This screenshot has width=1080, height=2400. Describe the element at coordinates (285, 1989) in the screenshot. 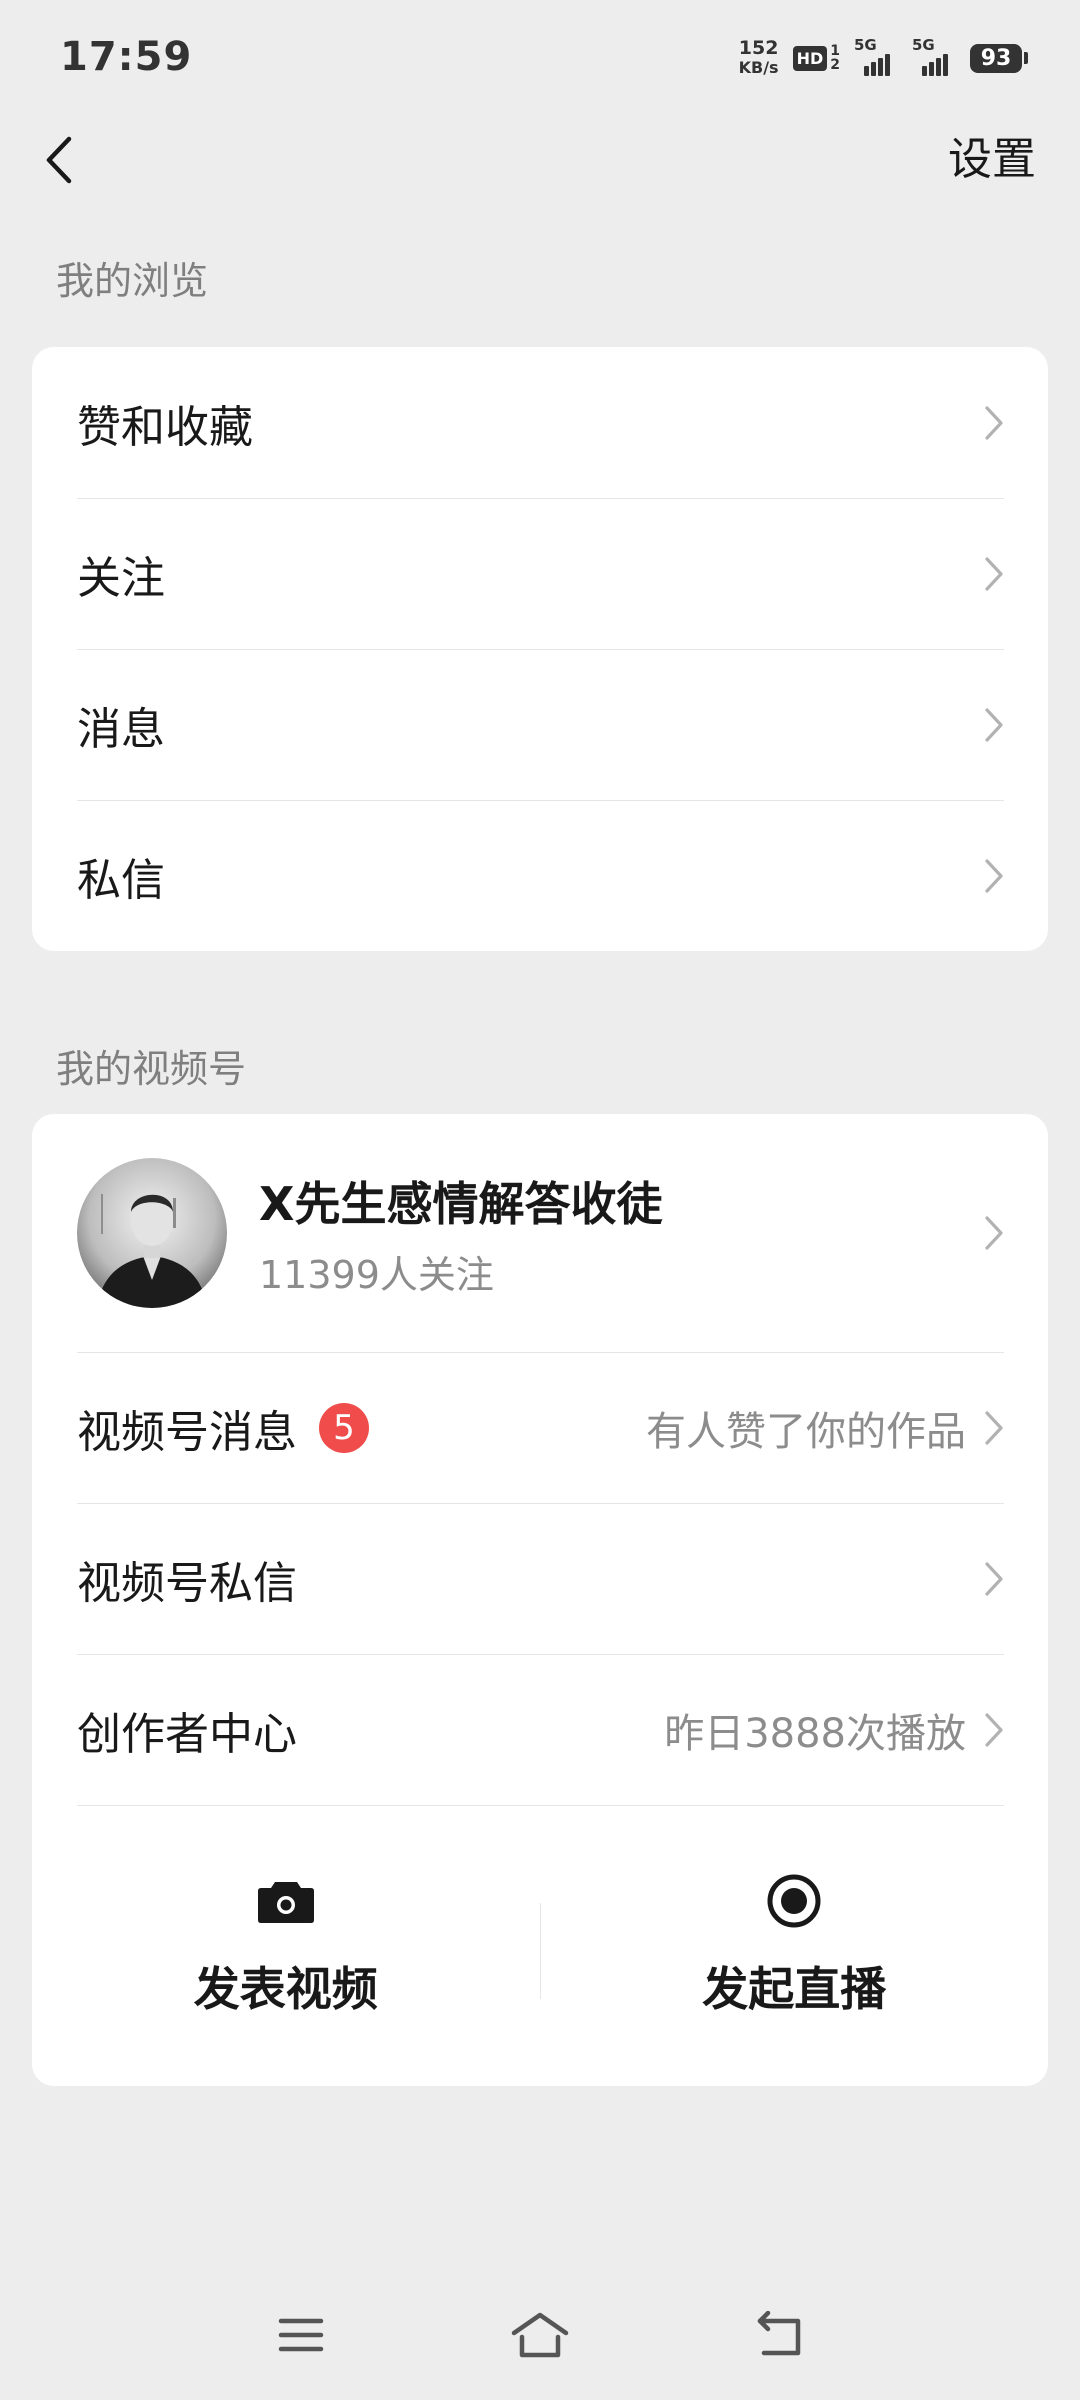

I see `publish-video-label: 发表视频` at that location.